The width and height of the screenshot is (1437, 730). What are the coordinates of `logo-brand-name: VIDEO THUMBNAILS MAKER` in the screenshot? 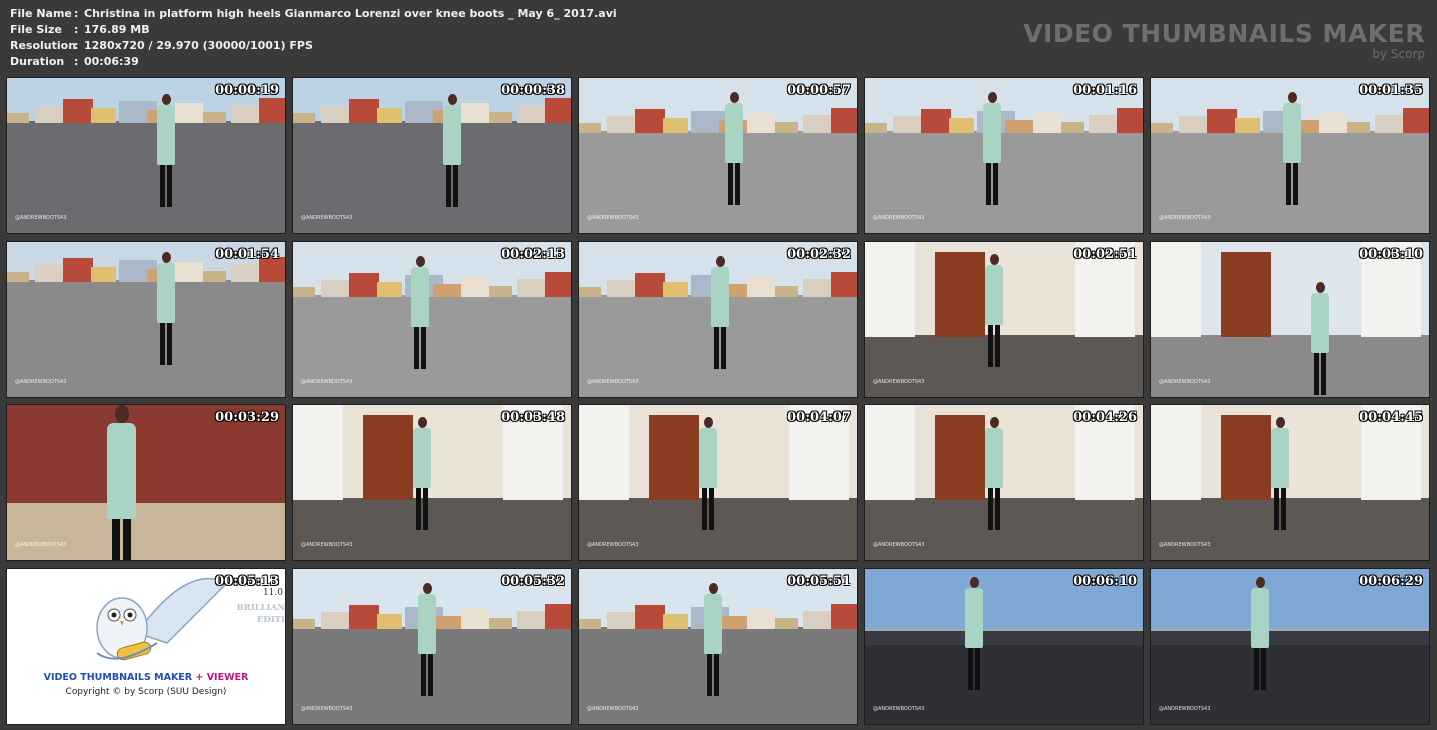 It's located at (118, 677).